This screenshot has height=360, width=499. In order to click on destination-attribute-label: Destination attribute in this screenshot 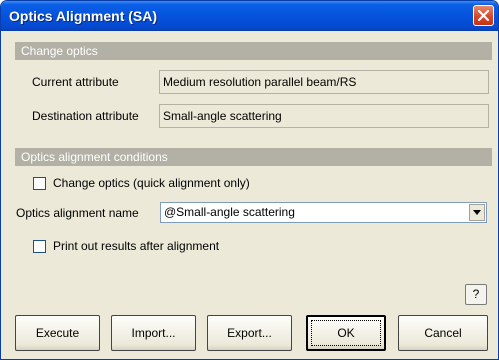, I will do `click(85, 116)`.